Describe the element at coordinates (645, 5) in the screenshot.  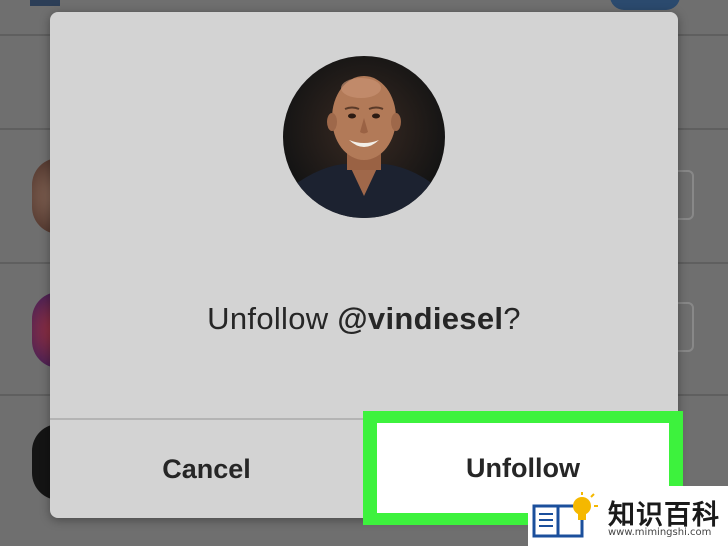
I see `background-avatar-fragment` at that location.